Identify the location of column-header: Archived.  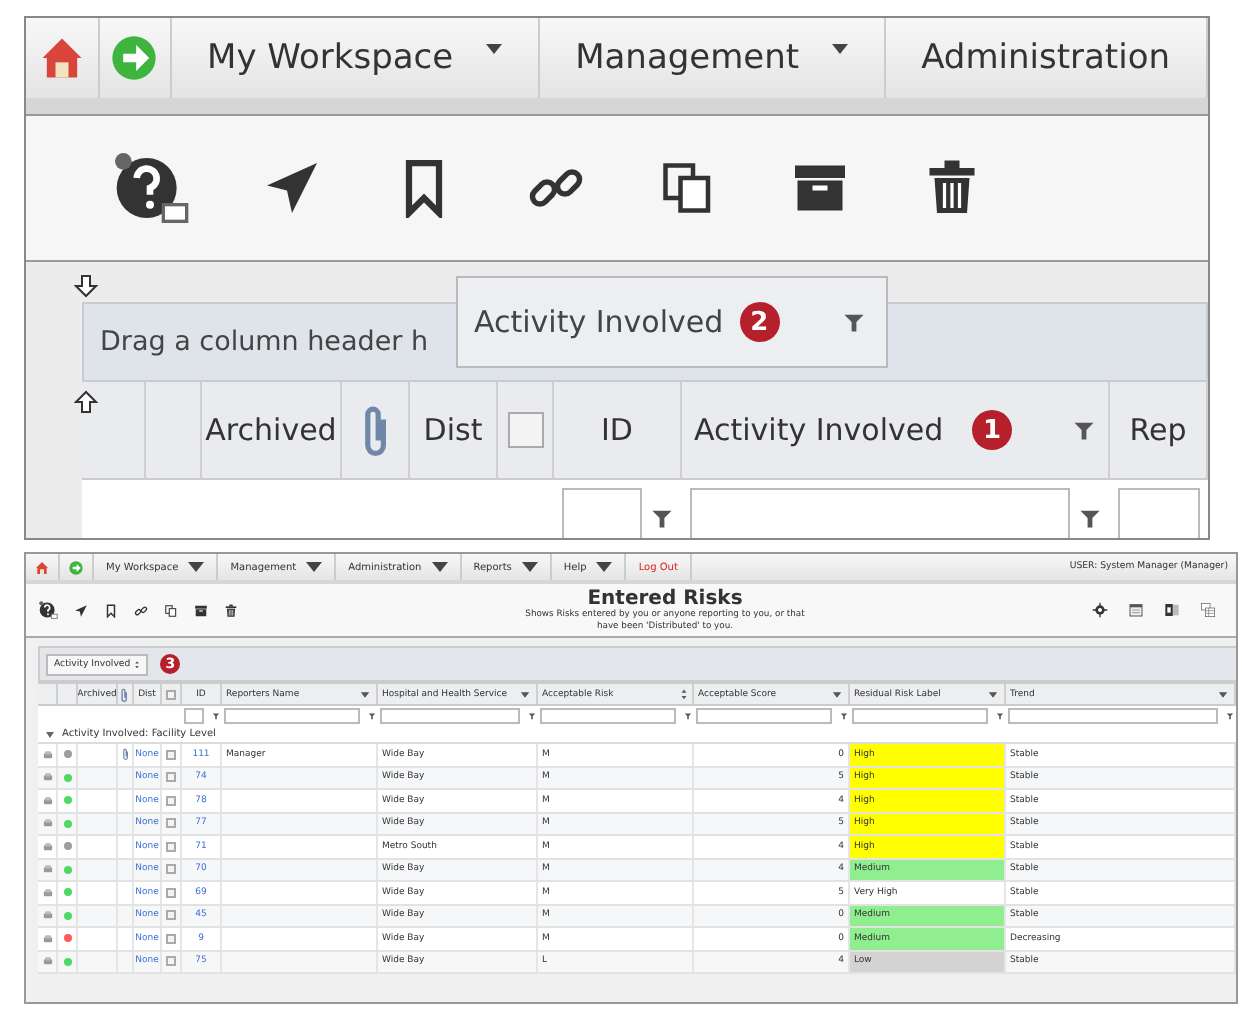
(272, 430).